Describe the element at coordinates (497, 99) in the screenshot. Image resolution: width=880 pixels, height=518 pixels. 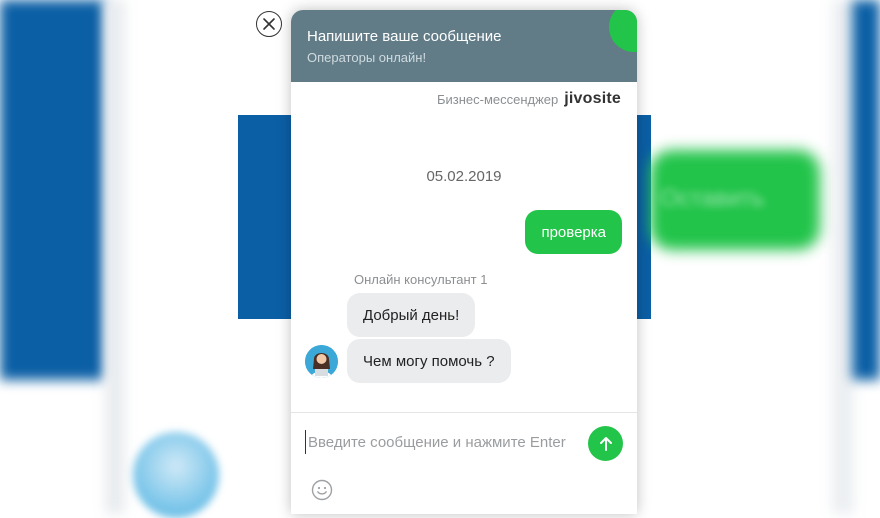
I see `brand-tagline: Бизнес-мессенджер` at that location.